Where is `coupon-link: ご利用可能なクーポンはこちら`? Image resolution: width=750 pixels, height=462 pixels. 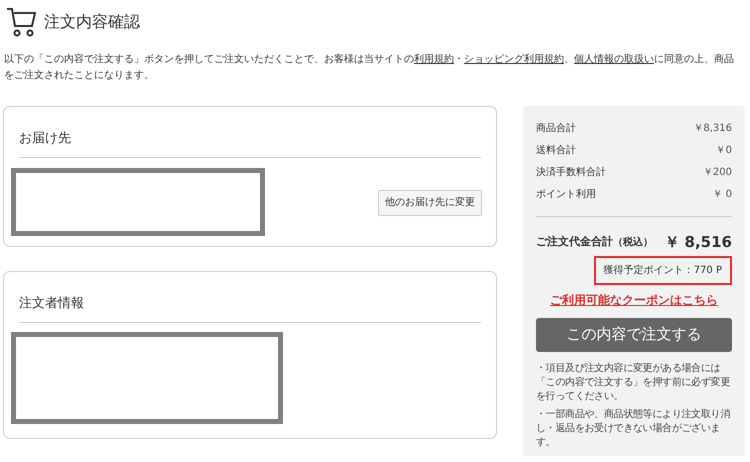
coupon-link: ご利用可能なクーポンはこちら is located at coordinates (634, 299).